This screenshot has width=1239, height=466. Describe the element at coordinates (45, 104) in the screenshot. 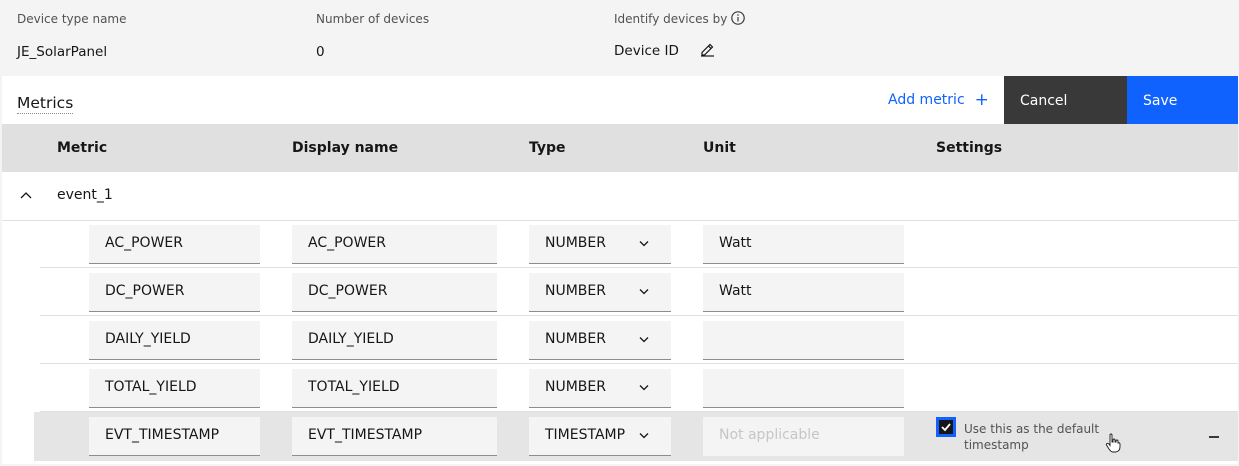

I see `metrics-title: Metrics` at that location.